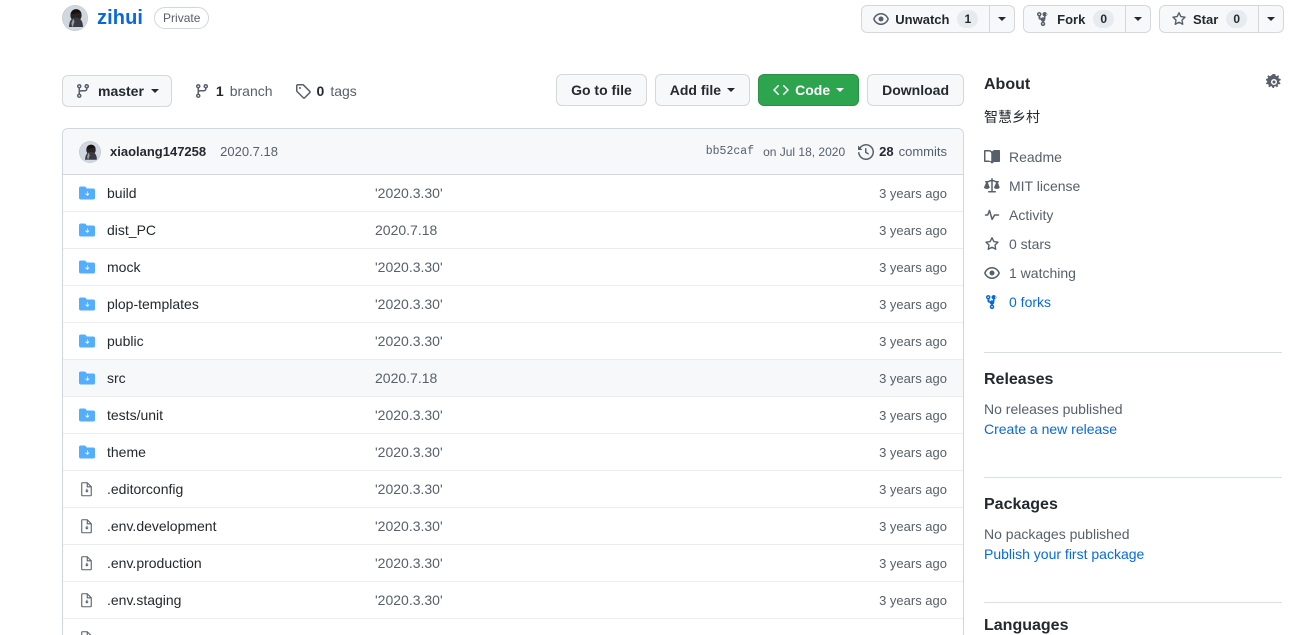 Image resolution: width=1304 pixels, height=635 pixels. What do you see at coordinates (922, 151) in the screenshot?
I see `commits-count-word: commits` at bounding box center [922, 151].